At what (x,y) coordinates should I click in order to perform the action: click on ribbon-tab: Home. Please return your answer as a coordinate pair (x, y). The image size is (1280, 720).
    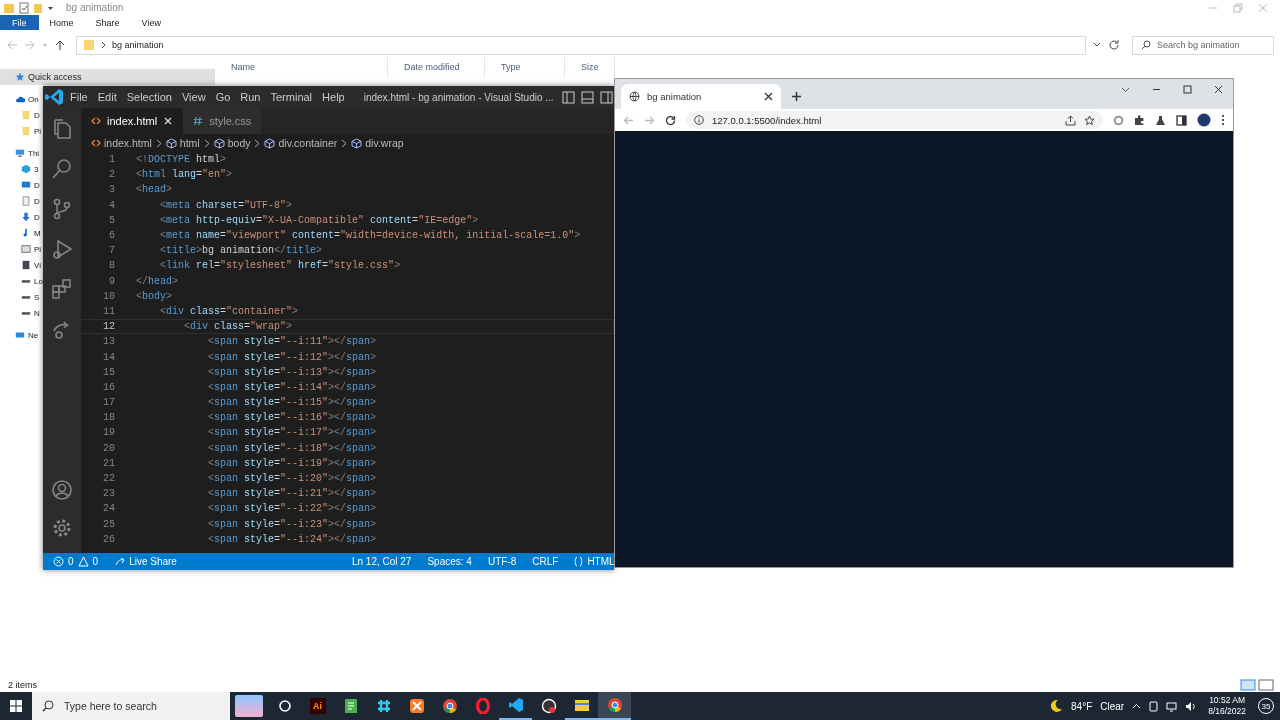
    Looking at the image, I should click on (61, 22).